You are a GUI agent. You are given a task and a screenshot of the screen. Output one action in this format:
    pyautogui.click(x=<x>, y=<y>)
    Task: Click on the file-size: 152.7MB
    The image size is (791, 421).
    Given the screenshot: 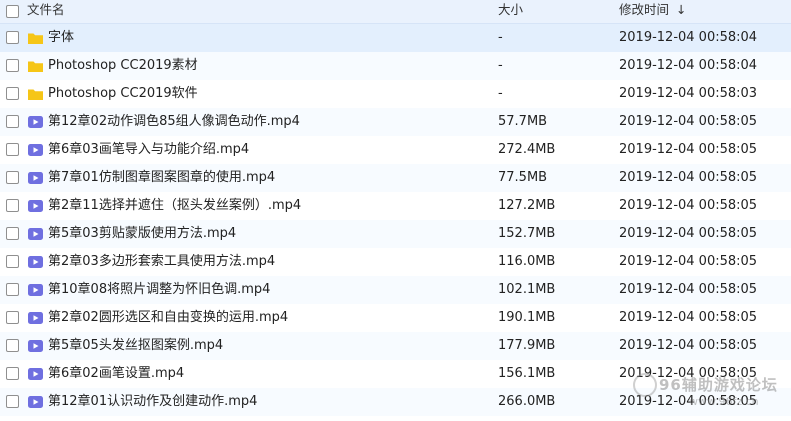 What is the action you would take?
    pyautogui.click(x=527, y=233)
    